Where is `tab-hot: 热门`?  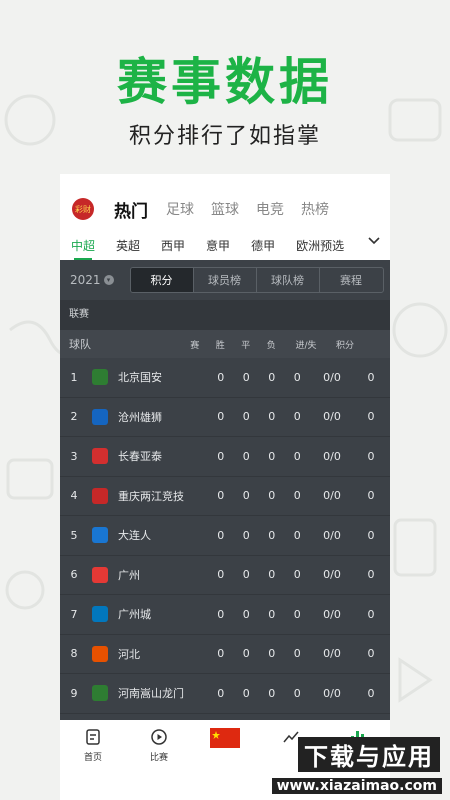 tab-hot: 热门 is located at coordinates (131, 209).